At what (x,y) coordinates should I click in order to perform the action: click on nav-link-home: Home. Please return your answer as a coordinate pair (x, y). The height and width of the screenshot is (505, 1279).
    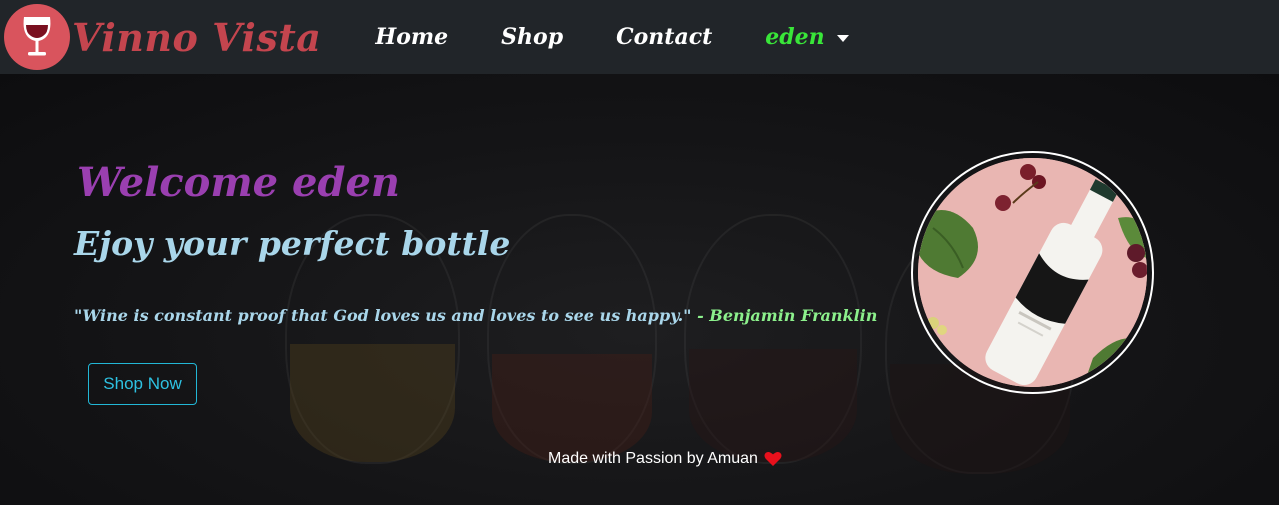
    Looking at the image, I should click on (411, 37).